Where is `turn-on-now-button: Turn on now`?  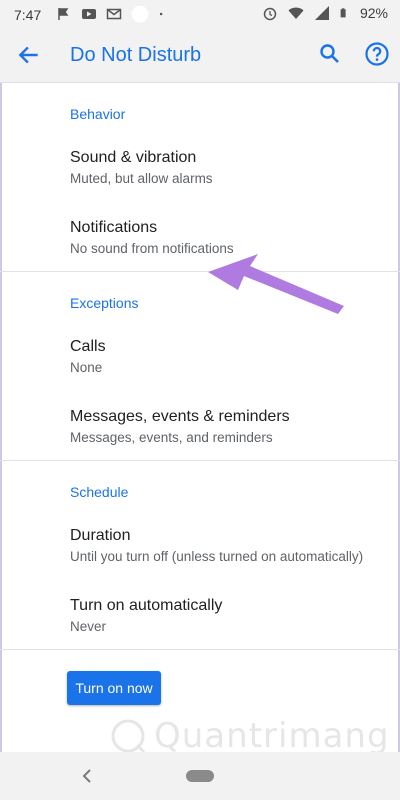 turn-on-now-button: Turn on now is located at coordinates (114, 688).